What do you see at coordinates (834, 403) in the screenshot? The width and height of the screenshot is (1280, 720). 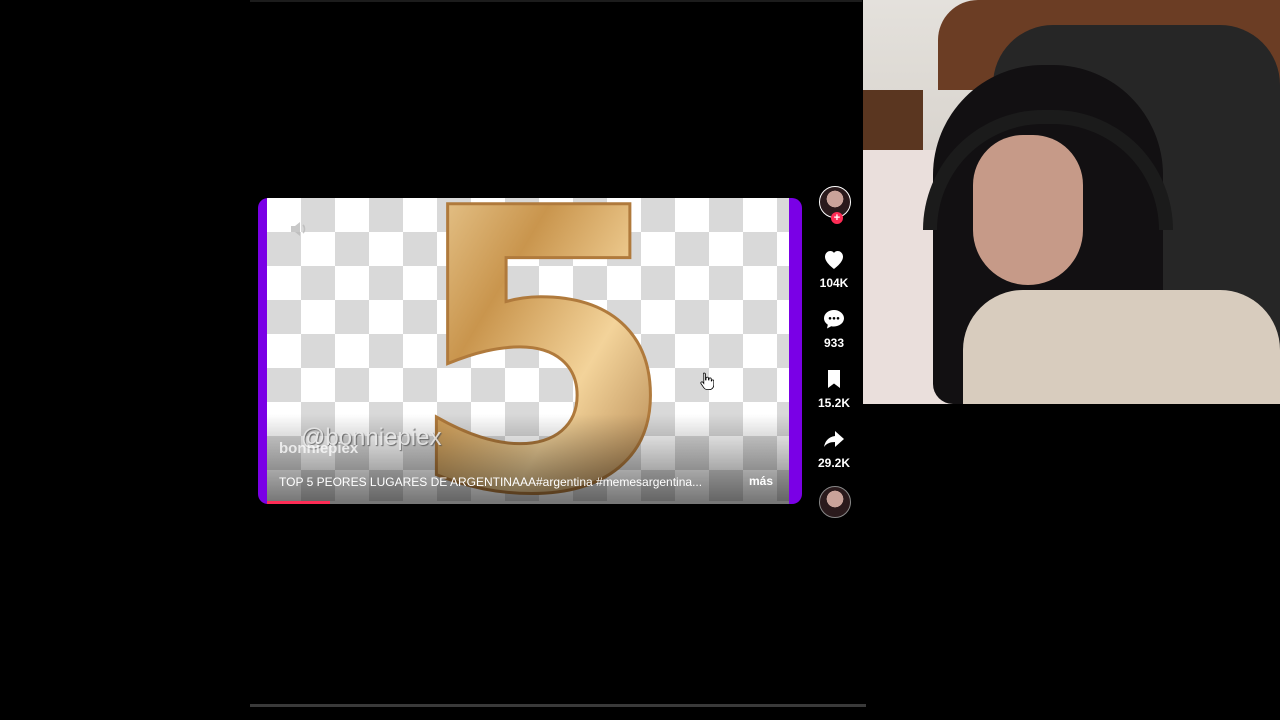 I see `save-count: 15.2K` at bounding box center [834, 403].